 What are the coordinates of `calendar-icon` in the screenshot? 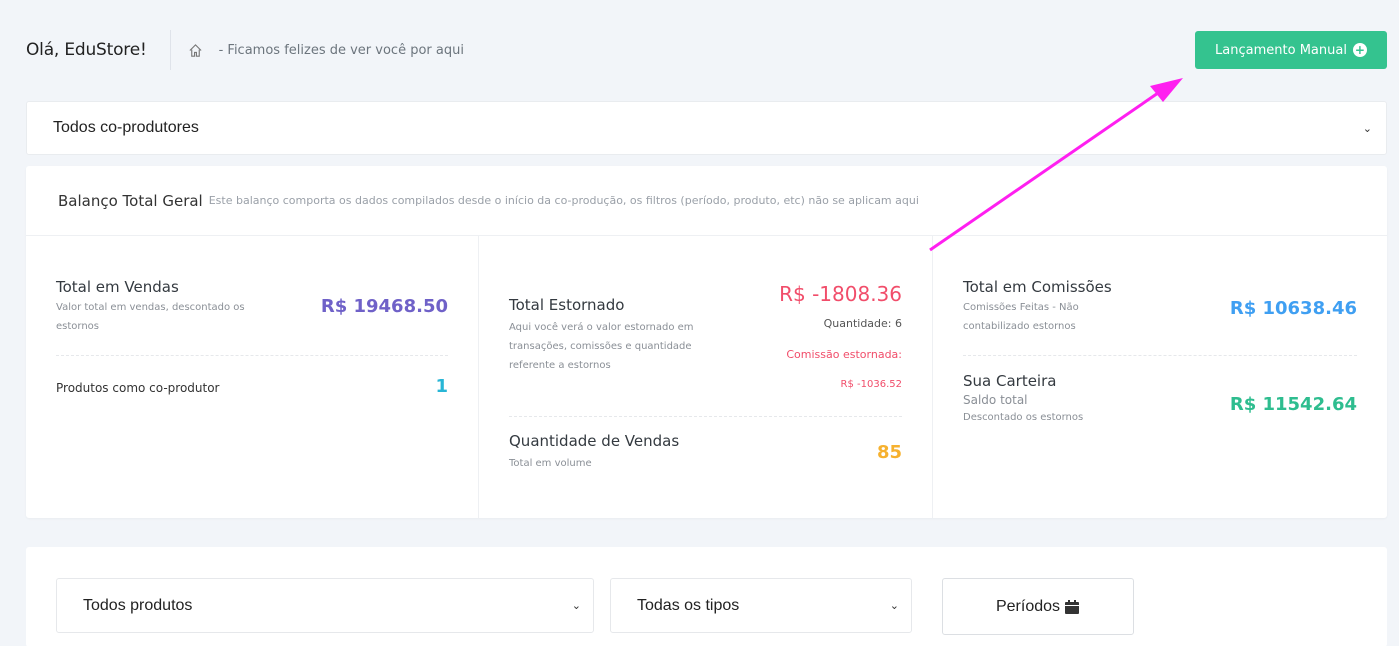 It's located at (1072, 607).